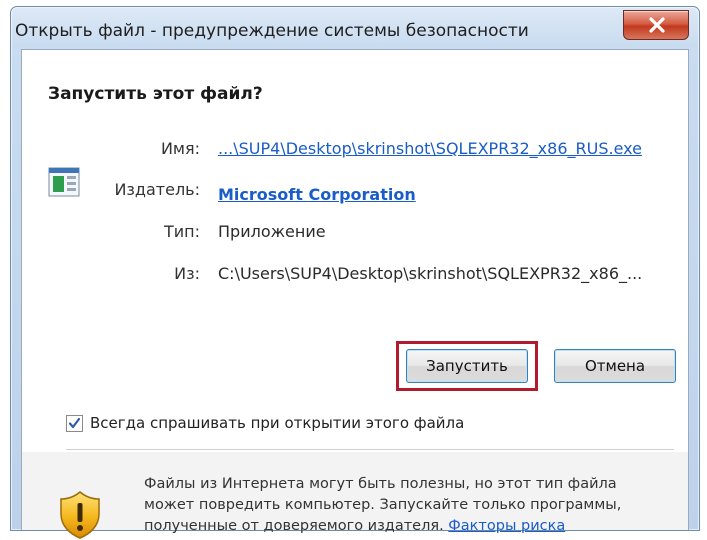  Describe the element at coordinates (180, 148) in the screenshot. I see `name-label: Имя:` at that location.